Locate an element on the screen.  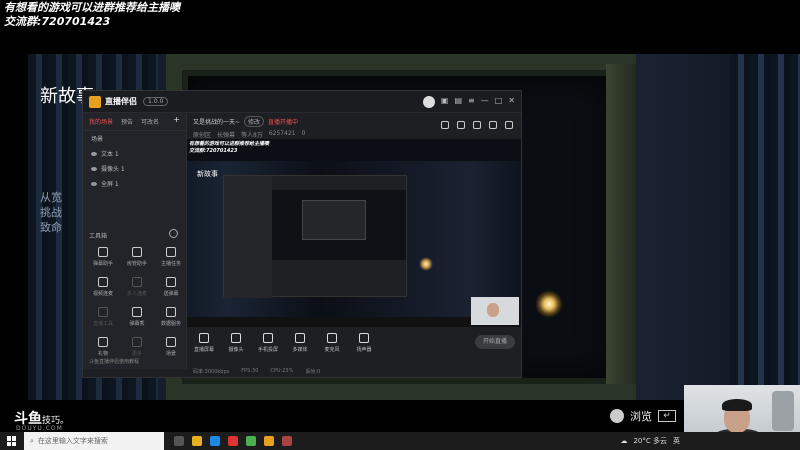
screenshot-icon is located at coordinates (477, 125).